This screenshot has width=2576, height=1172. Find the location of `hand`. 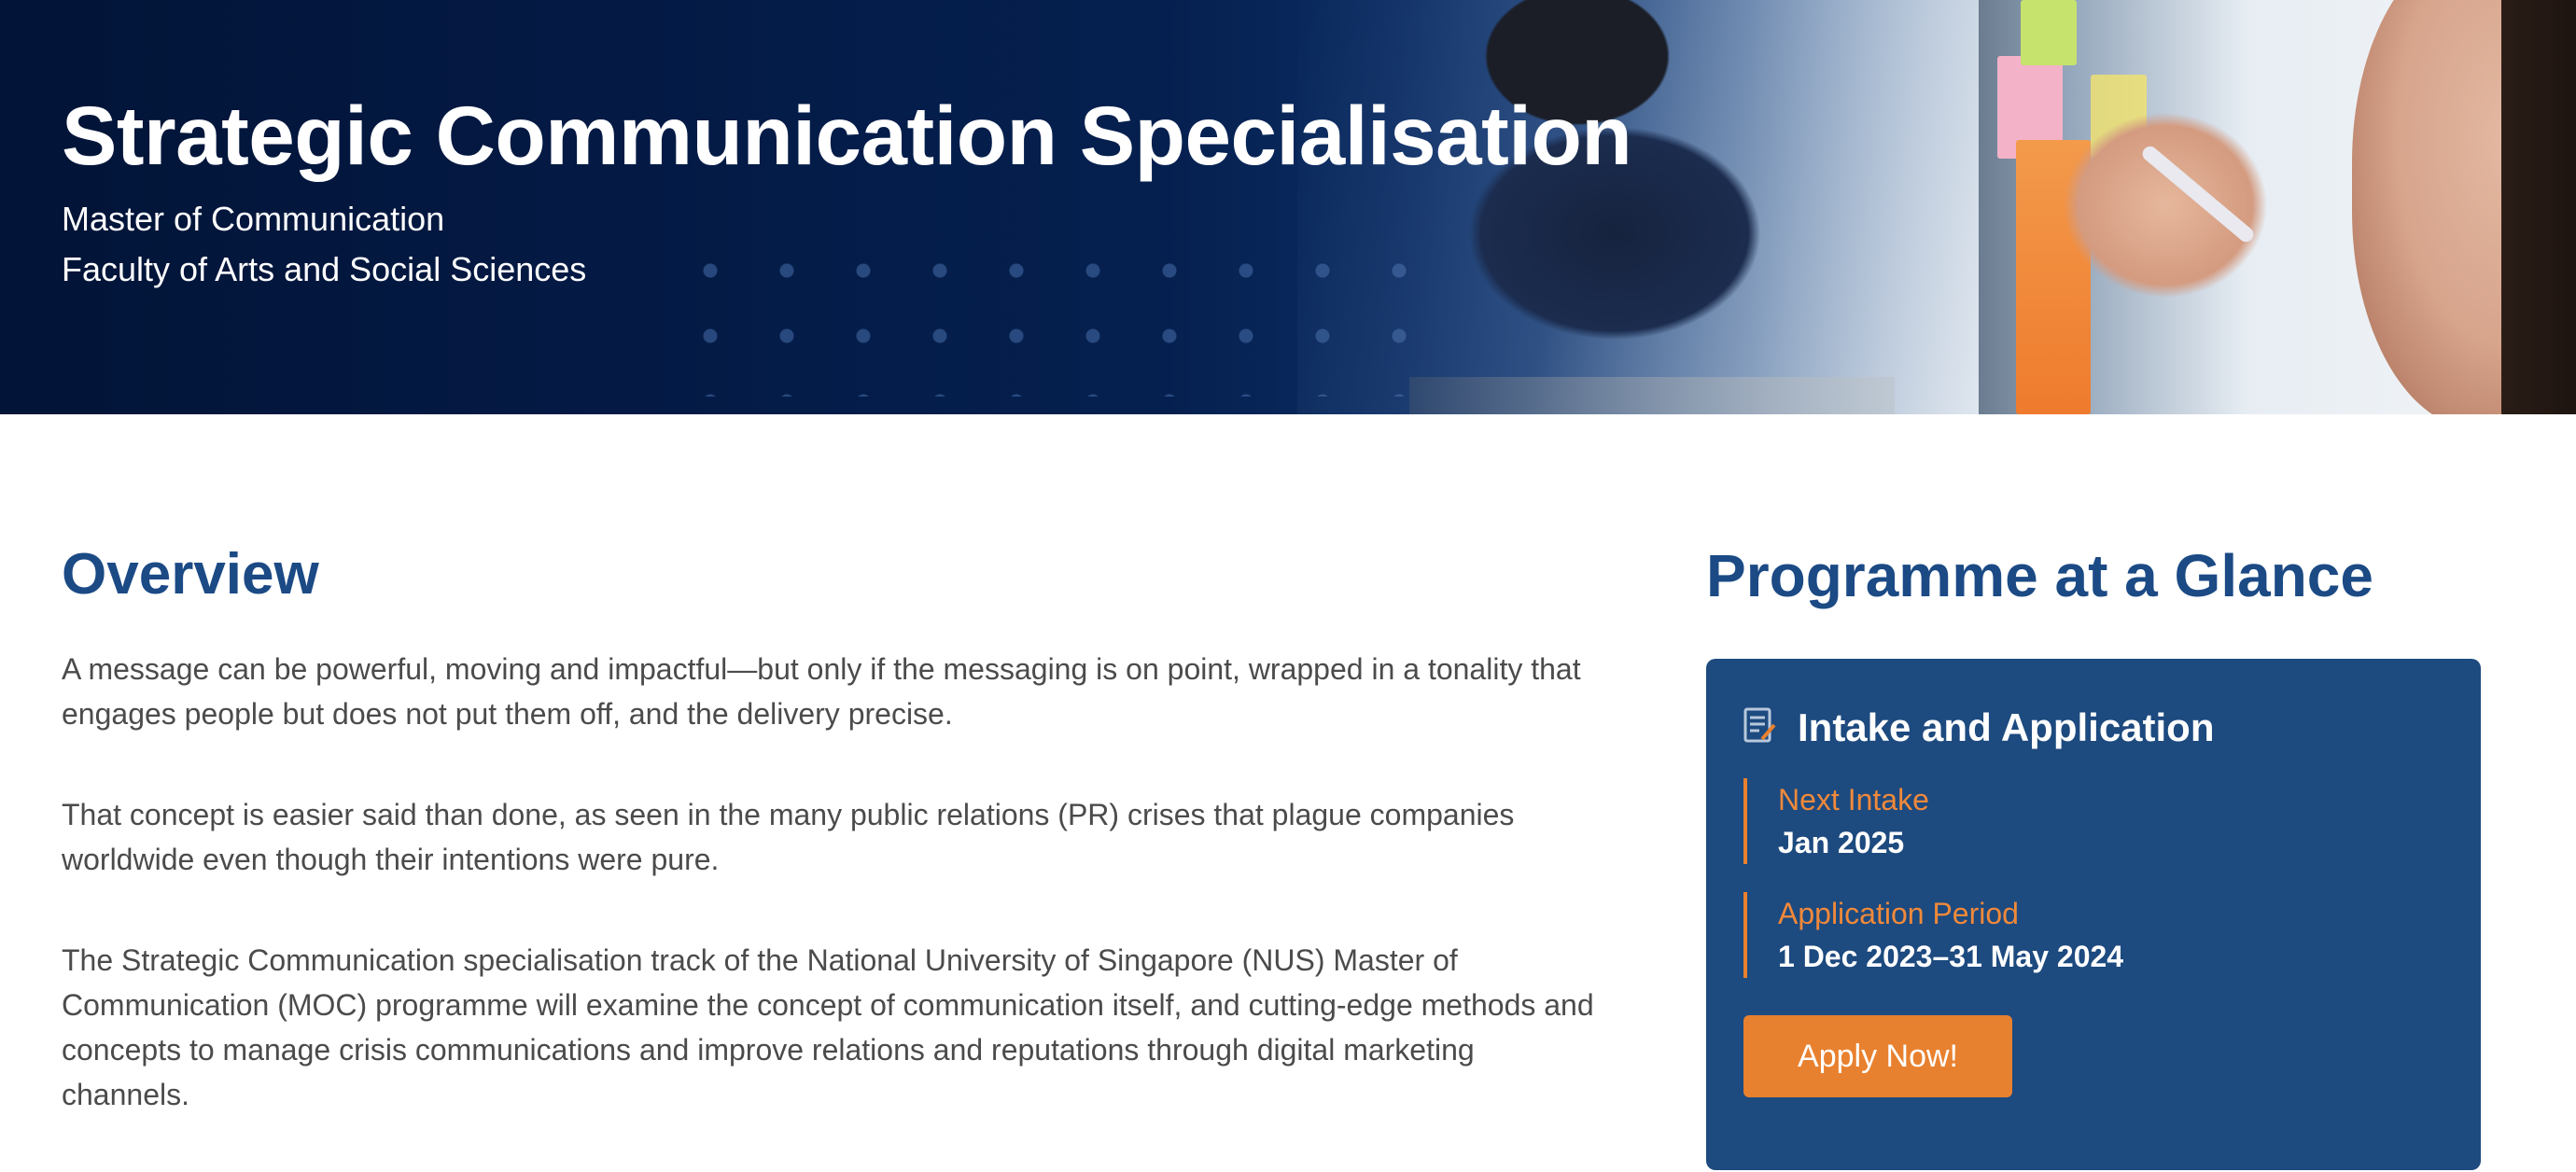

hand is located at coordinates (2165, 205).